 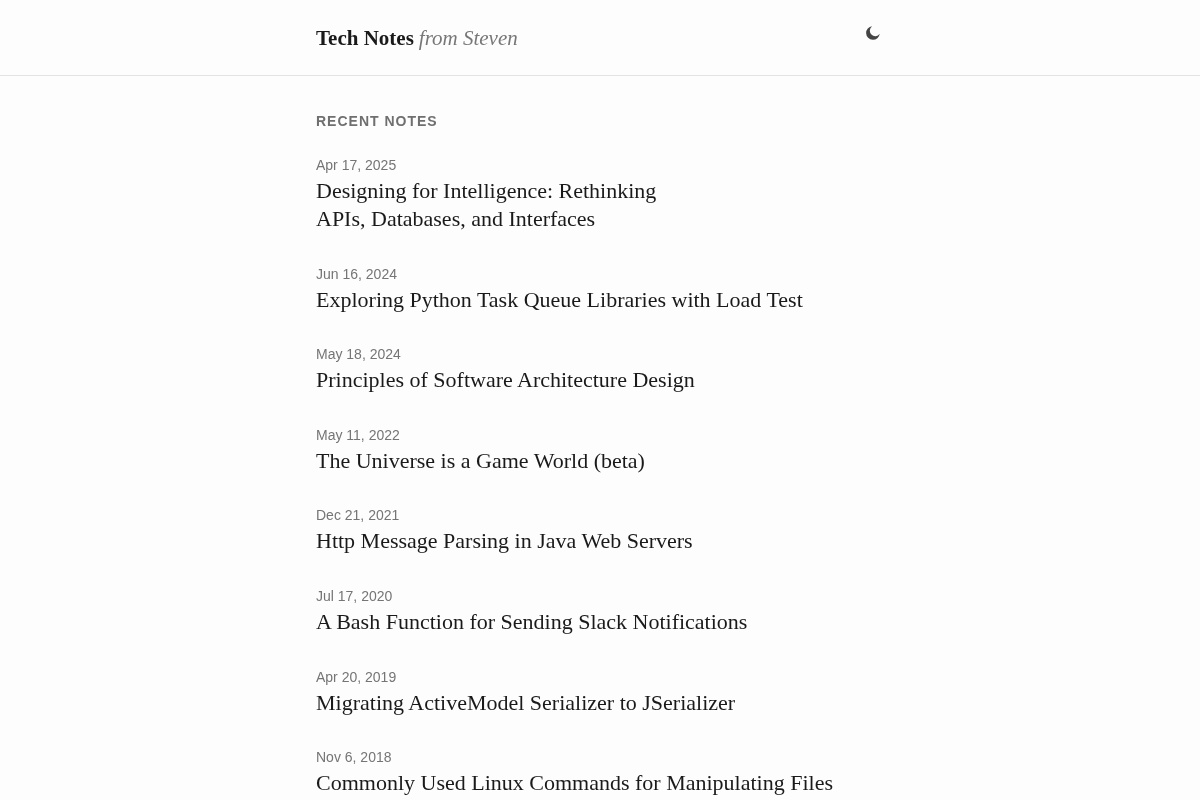 What do you see at coordinates (365, 38) in the screenshot?
I see `site-title-link: Tech Notes` at bounding box center [365, 38].